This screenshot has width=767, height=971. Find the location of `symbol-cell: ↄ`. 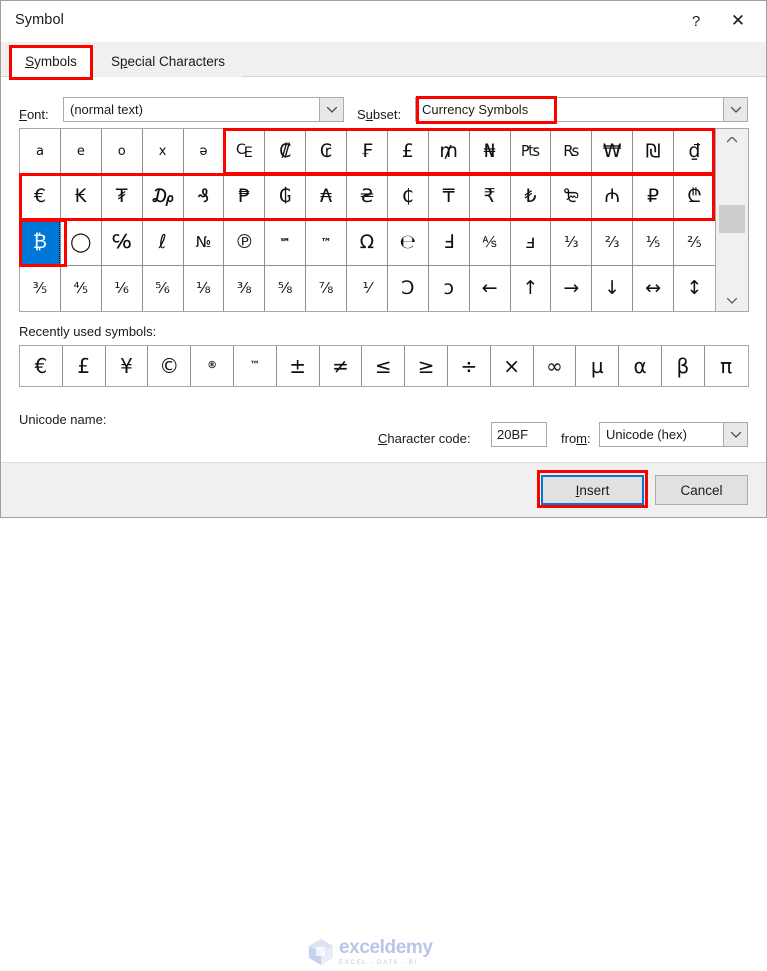

symbol-cell: ↄ is located at coordinates (449, 288).